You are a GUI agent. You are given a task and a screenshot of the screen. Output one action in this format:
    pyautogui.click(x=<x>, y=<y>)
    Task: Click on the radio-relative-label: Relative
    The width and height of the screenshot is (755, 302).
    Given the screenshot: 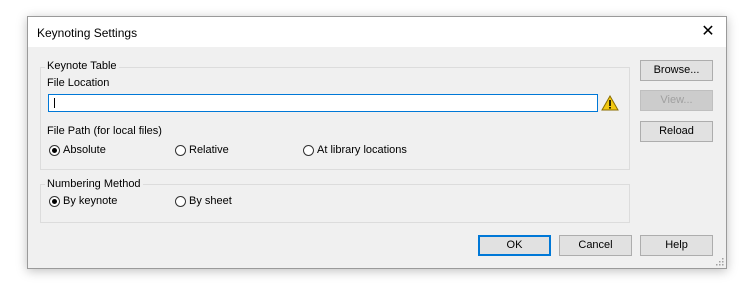 What is the action you would take?
    pyautogui.click(x=209, y=150)
    